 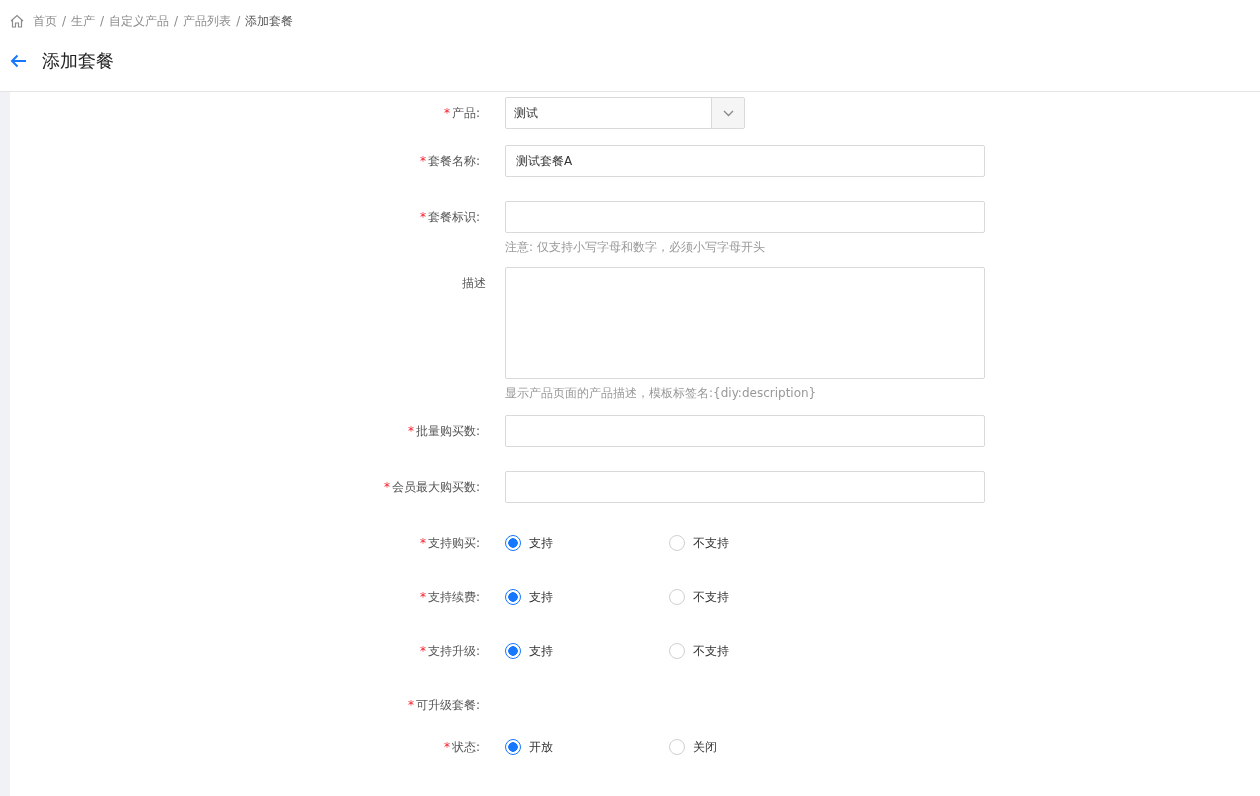 I want to click on product-select: 测试, so click(x=625, y=113).